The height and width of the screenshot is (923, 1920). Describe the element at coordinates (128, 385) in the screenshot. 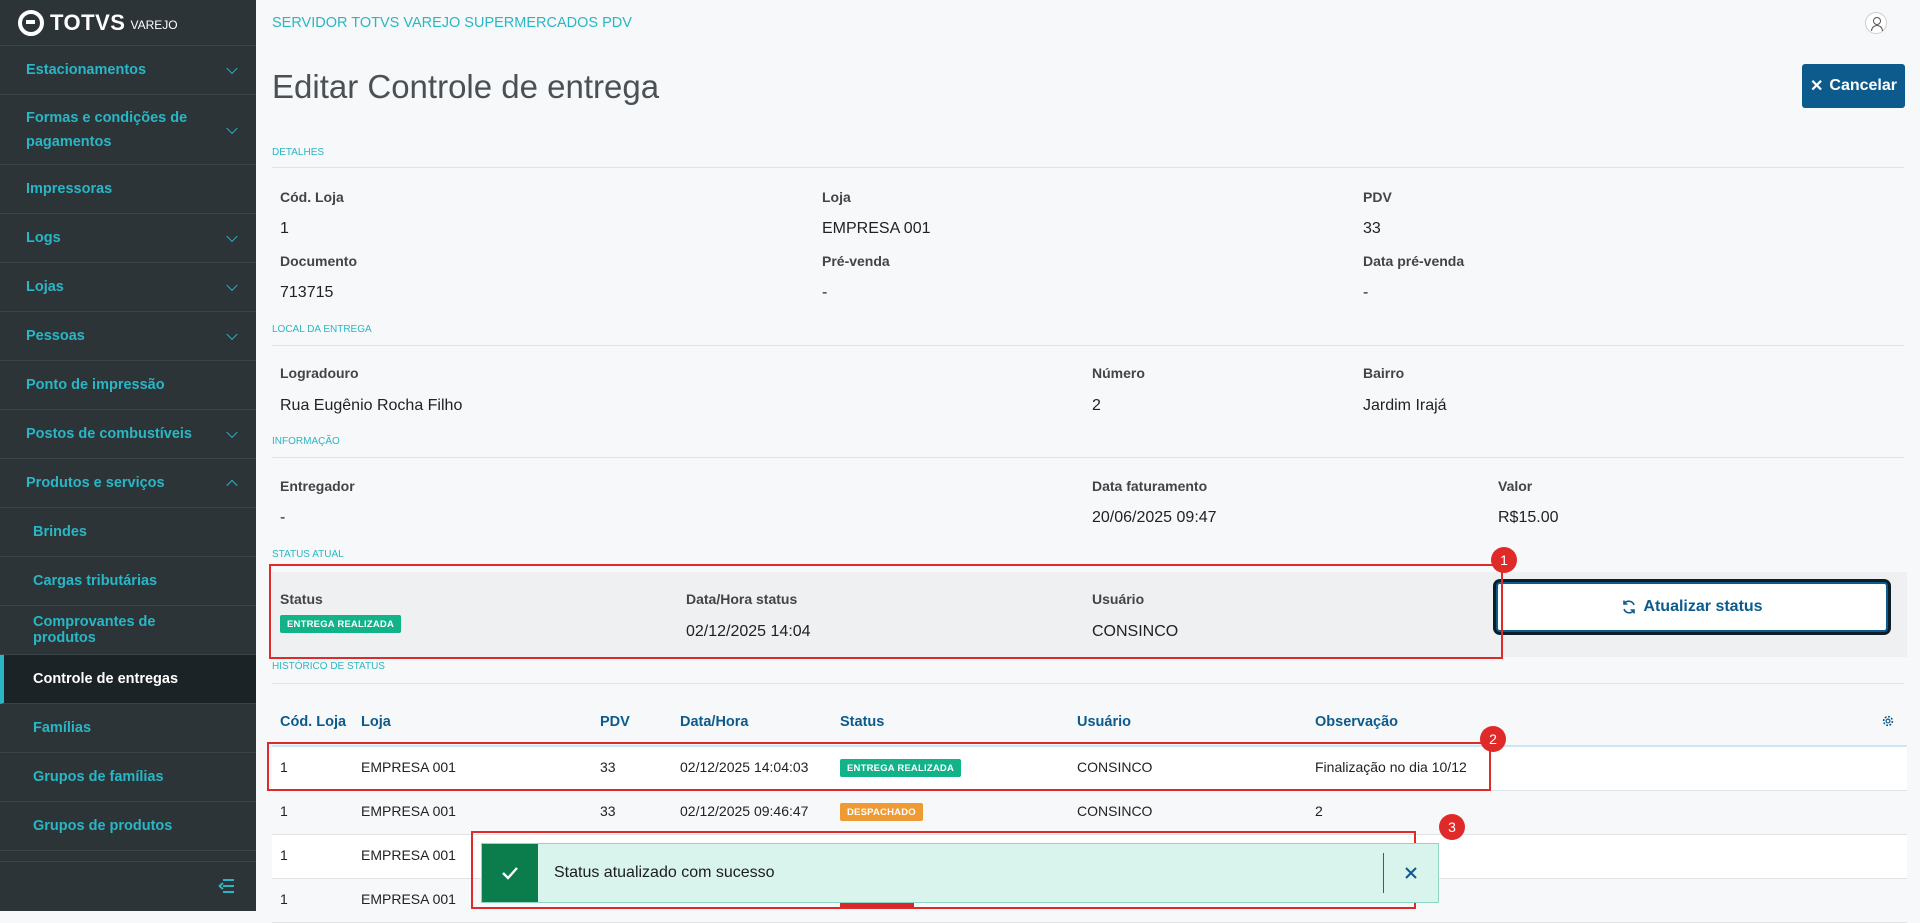

I see `sidebar-item: Ponto de impressão` at that location.